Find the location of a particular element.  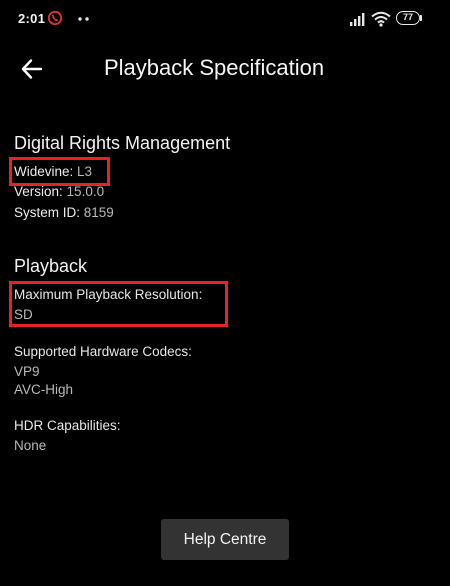

system-id-row: System ID: 8159 is located at coordinates (64, 212).